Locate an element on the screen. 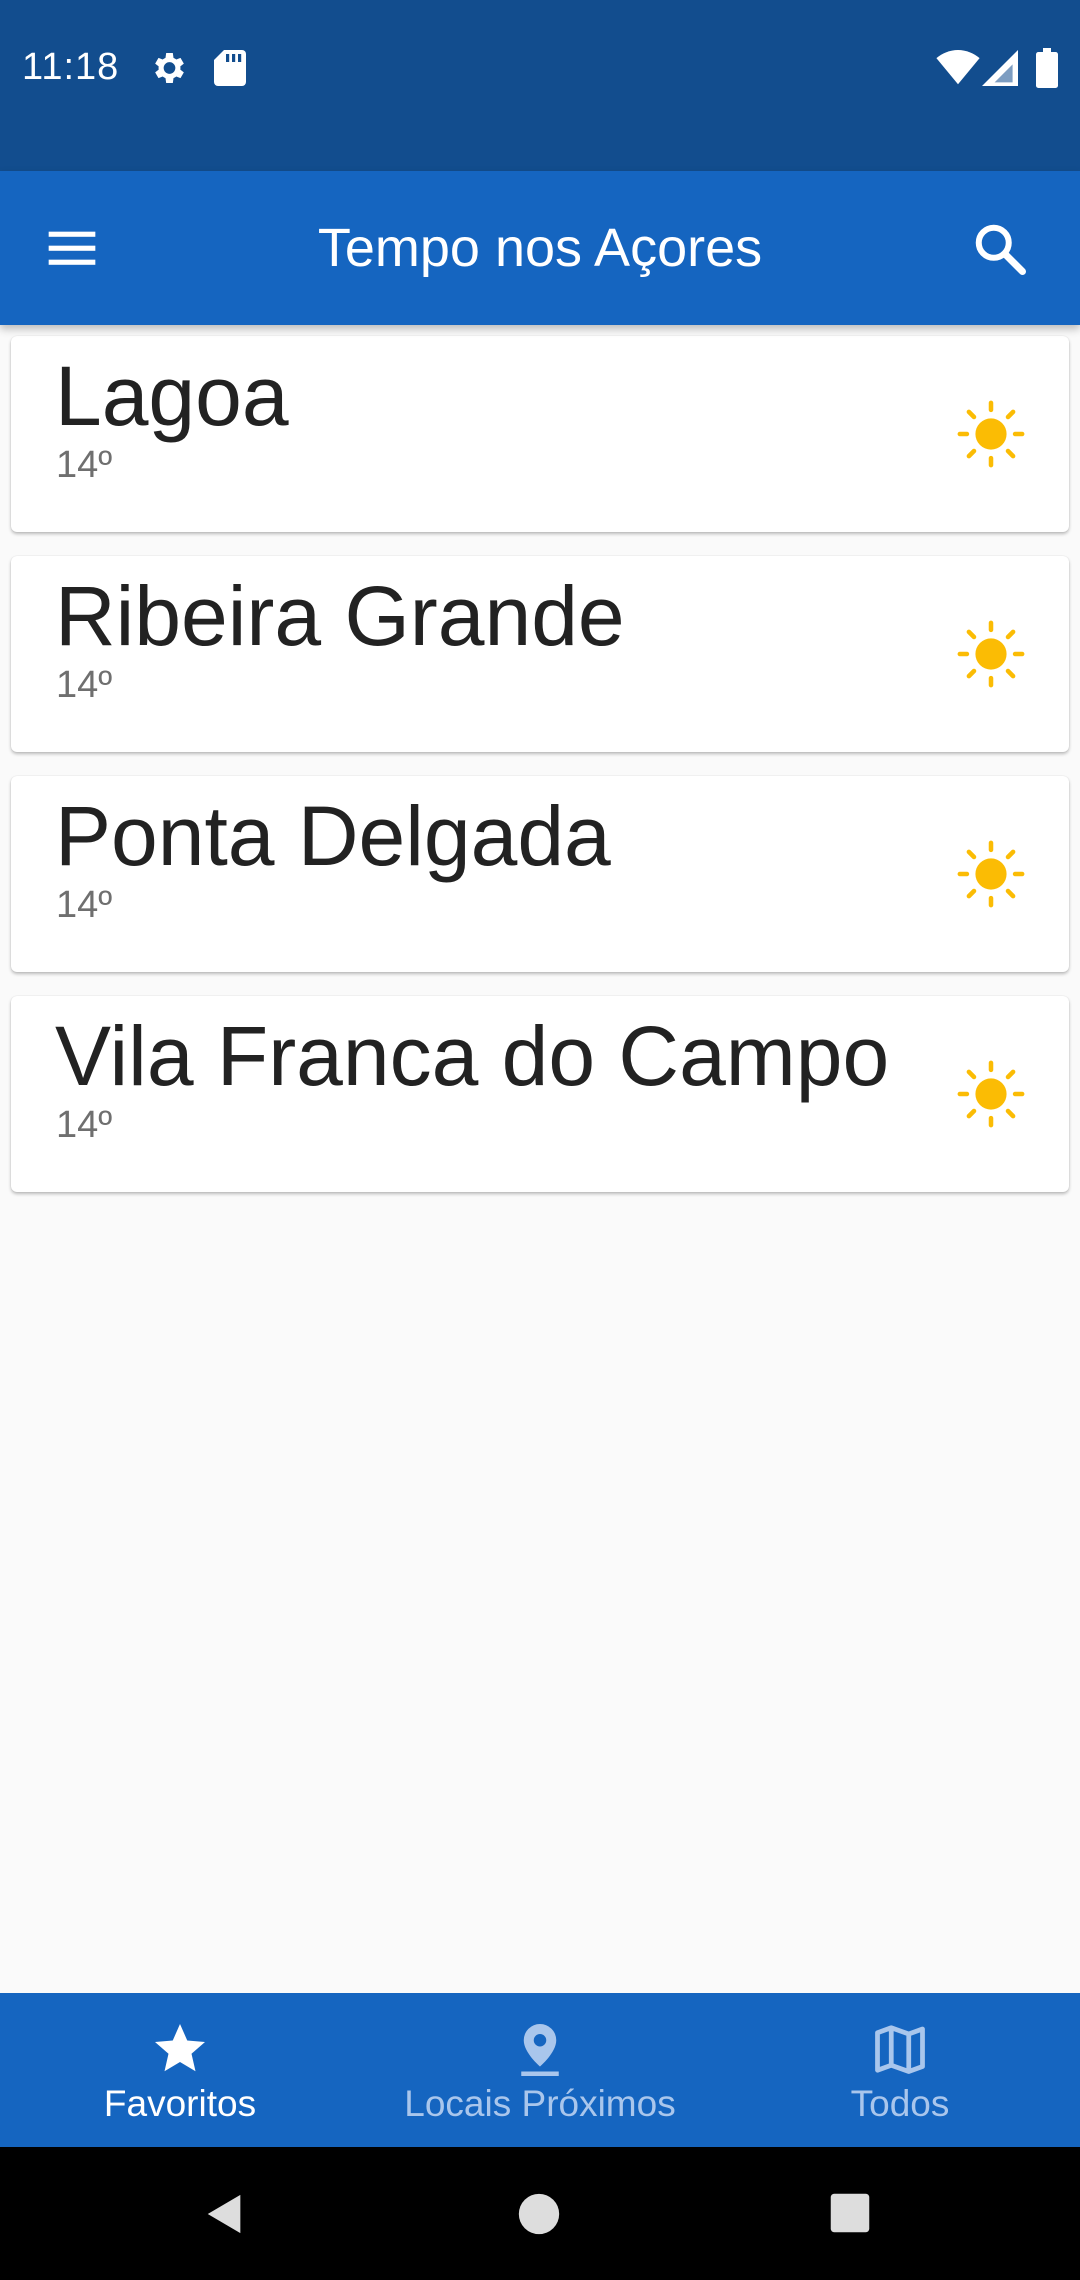 The height and width of the screenshot is (2280, 1080). gear-icon is located at coordinates (169, 68).